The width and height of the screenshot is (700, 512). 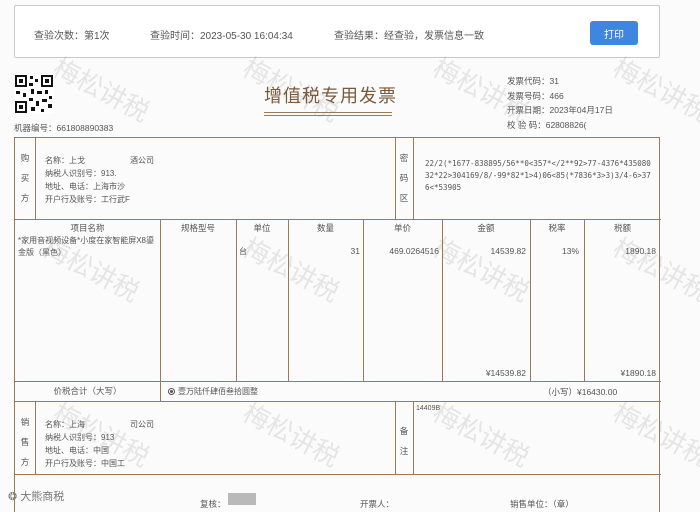 What do you see at coordinates (87, 199) in the screenshot?
I see `buyer-bank: 开户行及账号：工行武F` at bounding box center [87, 199].